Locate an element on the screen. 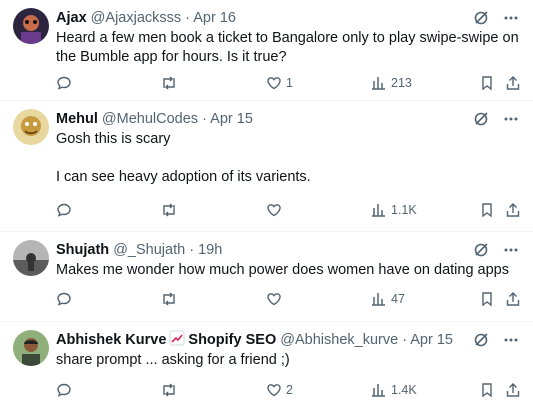 This screenshot has height=410, width=533. tweet-line: share prompt ... asking for a friend ;) is located at coordinates (173, 360).